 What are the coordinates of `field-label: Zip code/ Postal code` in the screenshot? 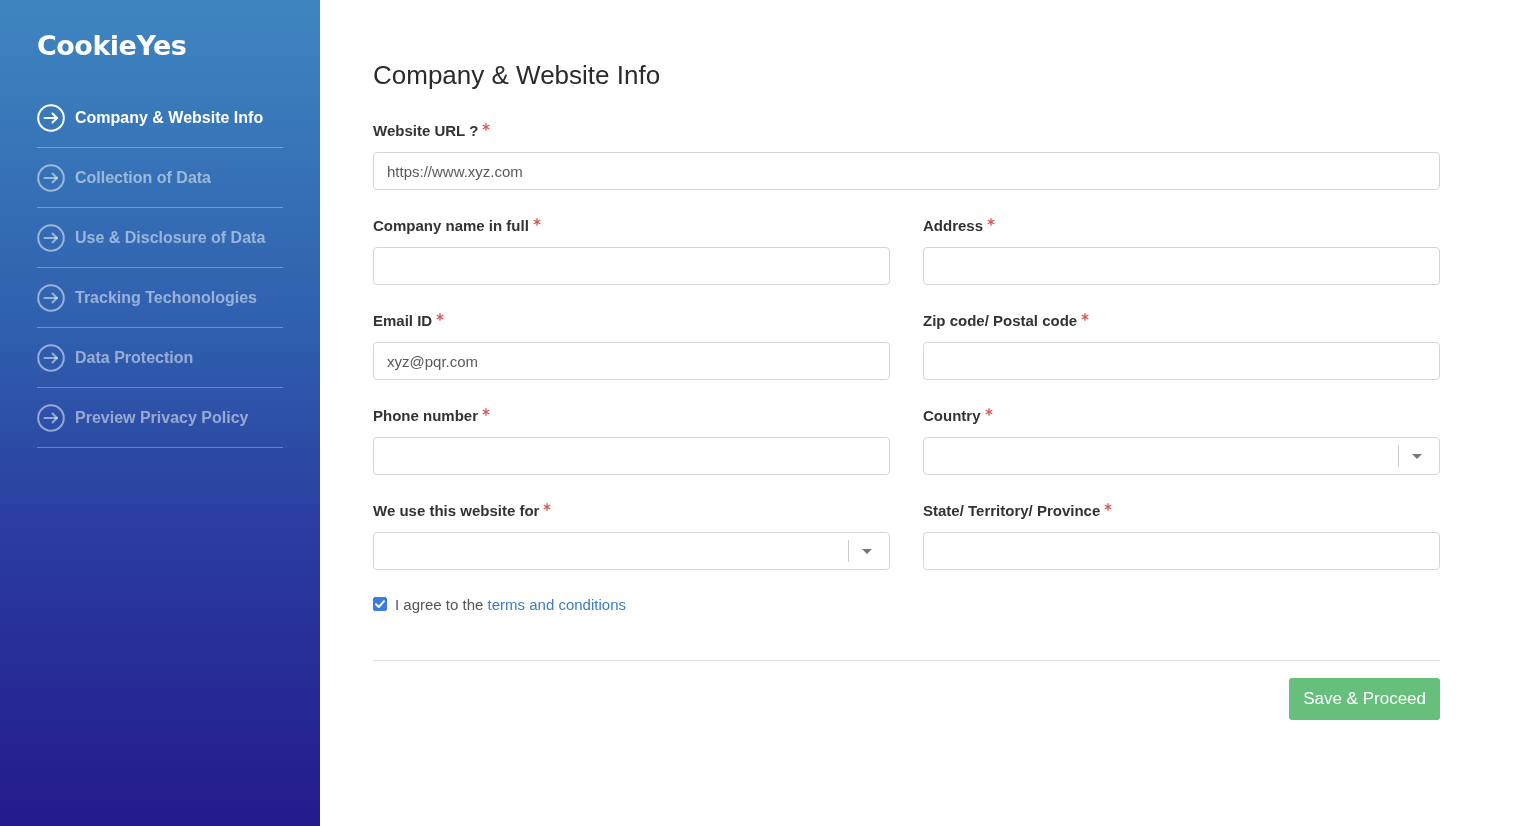 It's located at (1000, 320).